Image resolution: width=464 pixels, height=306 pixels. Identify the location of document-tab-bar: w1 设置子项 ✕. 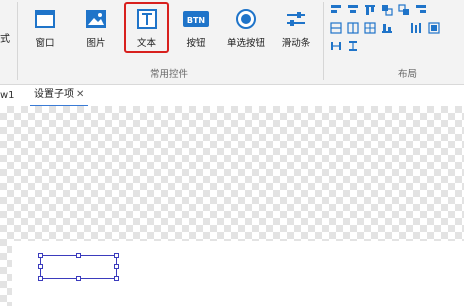
(232, 96).